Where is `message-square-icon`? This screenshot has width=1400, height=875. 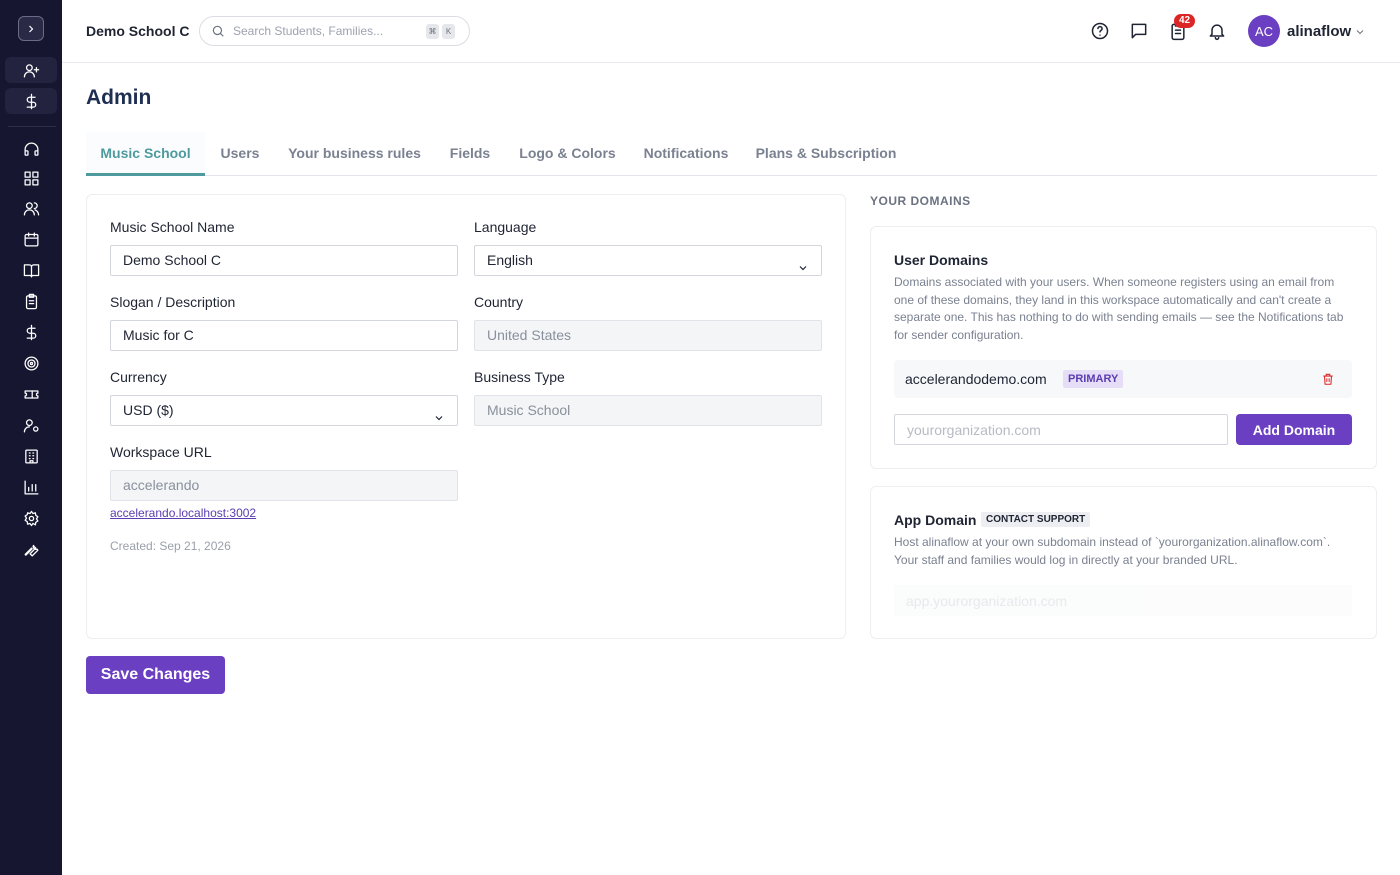
message-square-icon is located at coordinates (1139, 31).